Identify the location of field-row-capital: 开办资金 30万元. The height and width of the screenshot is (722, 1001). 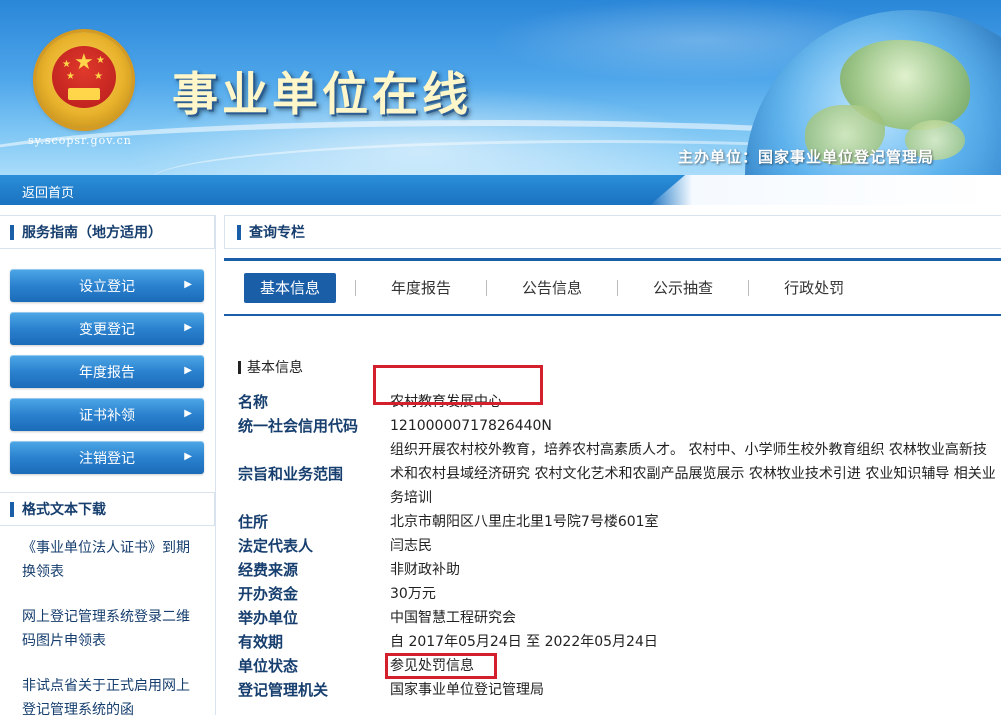
(618, 594).